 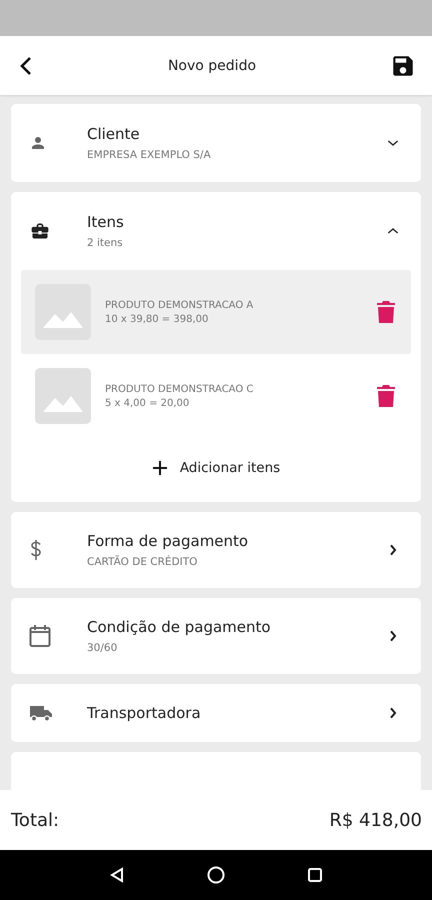 I want to click on section-title: Transportadora, so click(x=144, y=713).